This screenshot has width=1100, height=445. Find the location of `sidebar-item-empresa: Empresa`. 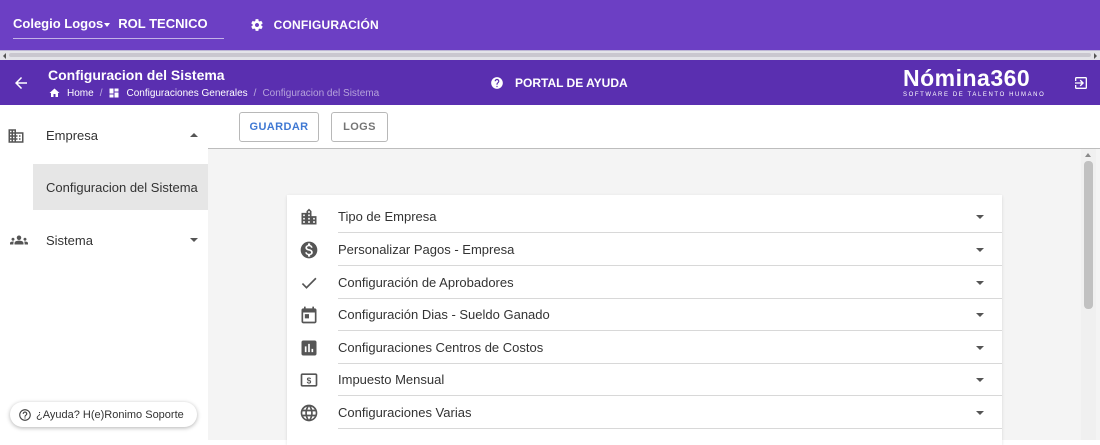

sidebar-item-empresa: Empresa is located at coordinates (104, 135).